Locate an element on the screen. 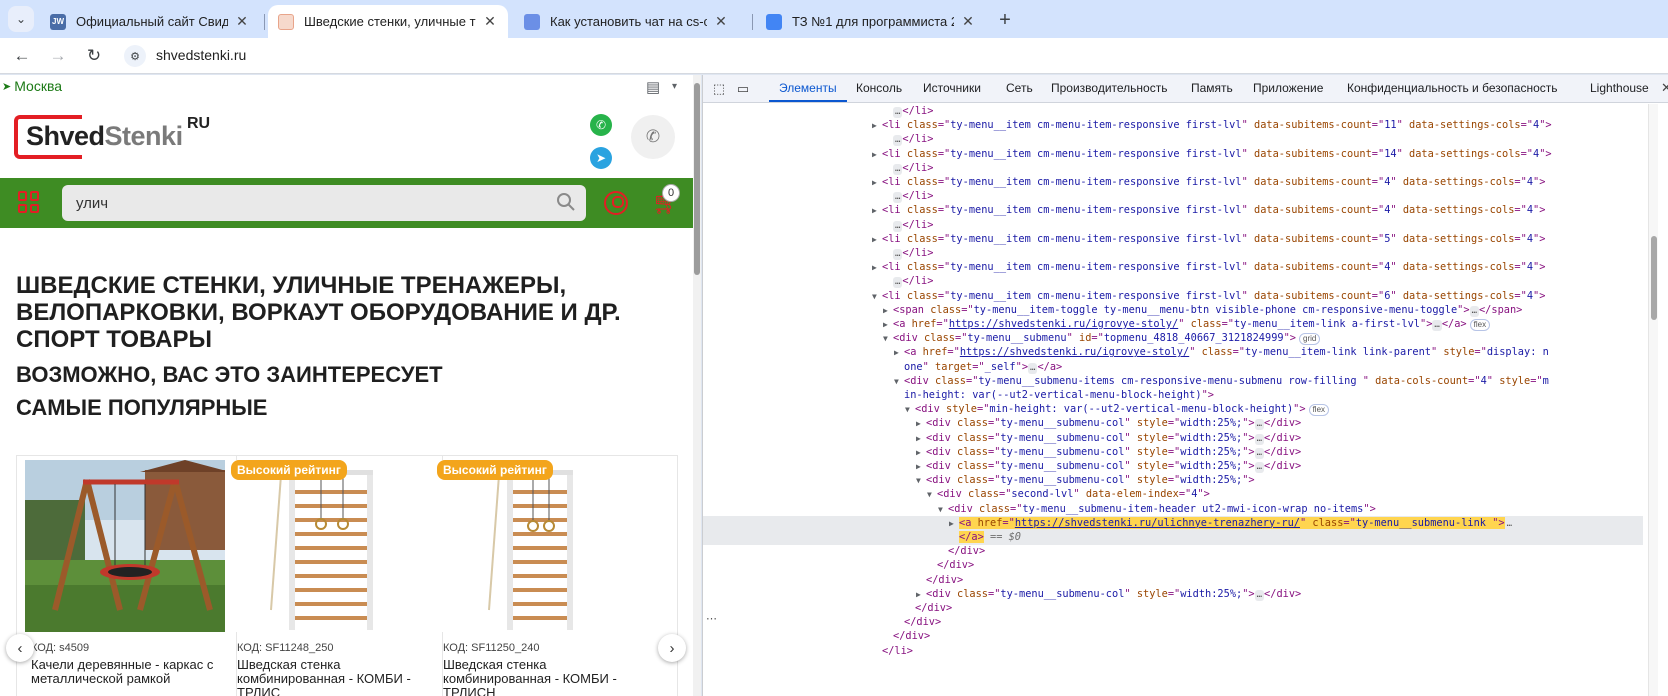 Image resolution: width=1668 pixels, height=696 pixels. whatsapp-icon: ✆ is located at coordinates (601, 125).